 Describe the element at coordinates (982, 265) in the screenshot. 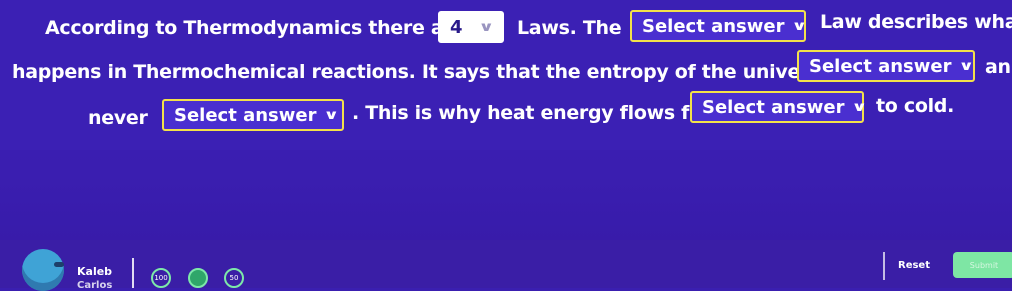

I see `submit-button: Submit` at that location.